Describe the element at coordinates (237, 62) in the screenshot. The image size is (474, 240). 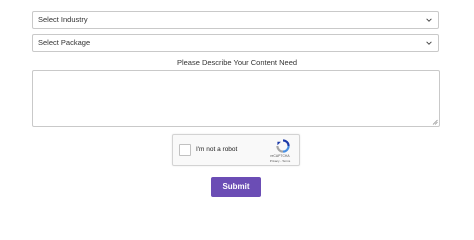
I see `describe-content-label: Please Describe Your Content Need` at that location.